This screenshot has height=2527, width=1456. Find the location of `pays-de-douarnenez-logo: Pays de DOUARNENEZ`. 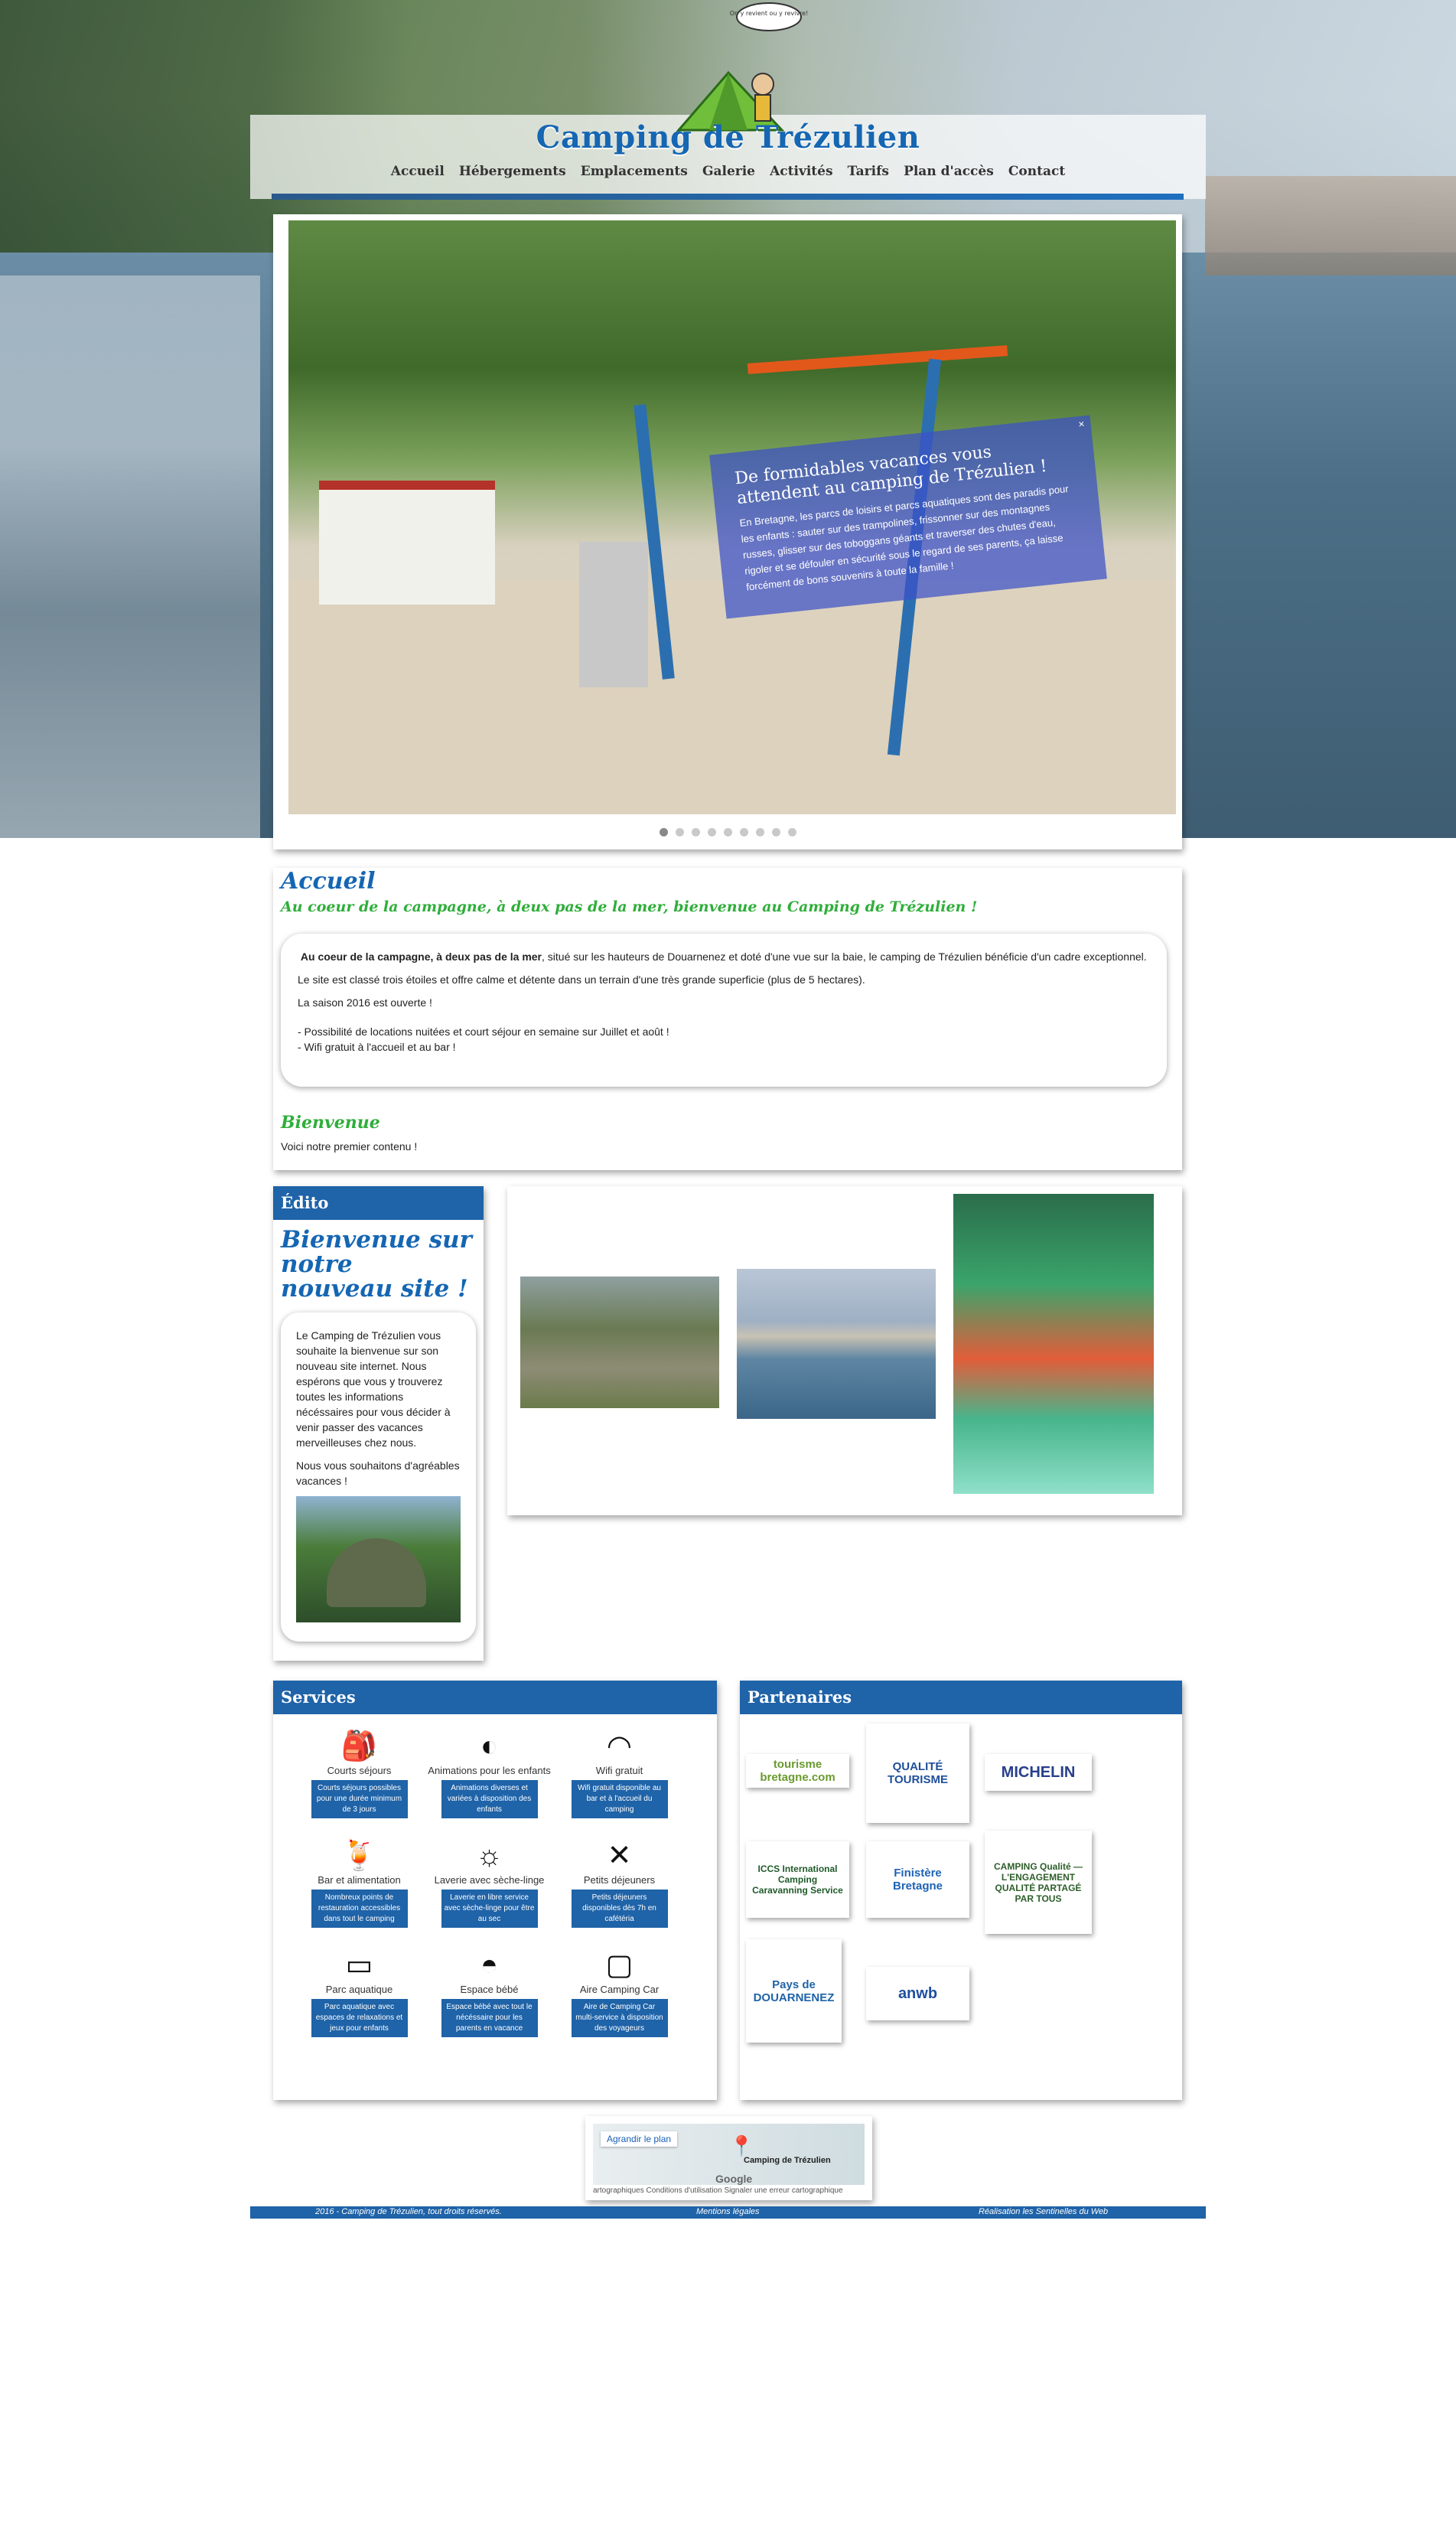

pays-de-douarnenez-logo: Pays de DOUARNENEZ is located at coordinates (794, 1991).